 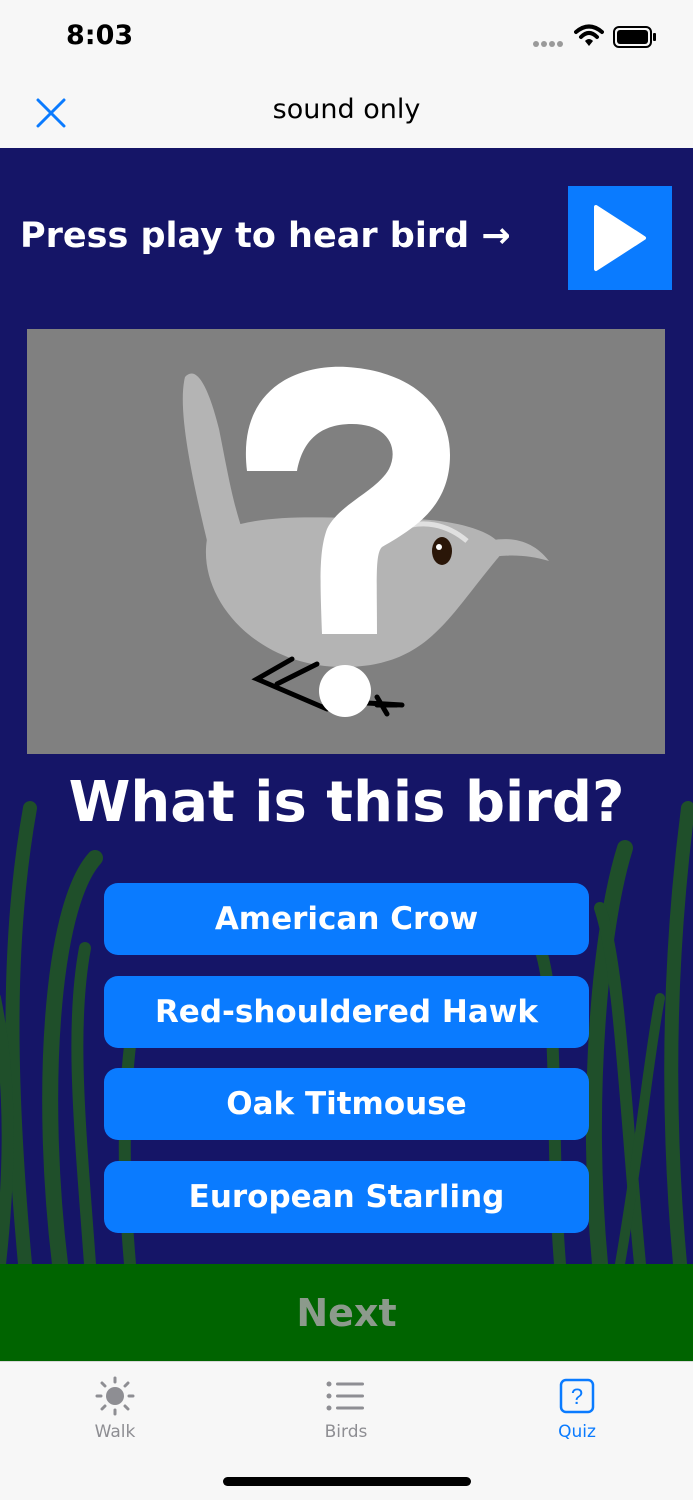 What do you see at coordinates (100, 35) in the screenshot?
I see `status-time: 8:03` at bounding box center [100, 35].